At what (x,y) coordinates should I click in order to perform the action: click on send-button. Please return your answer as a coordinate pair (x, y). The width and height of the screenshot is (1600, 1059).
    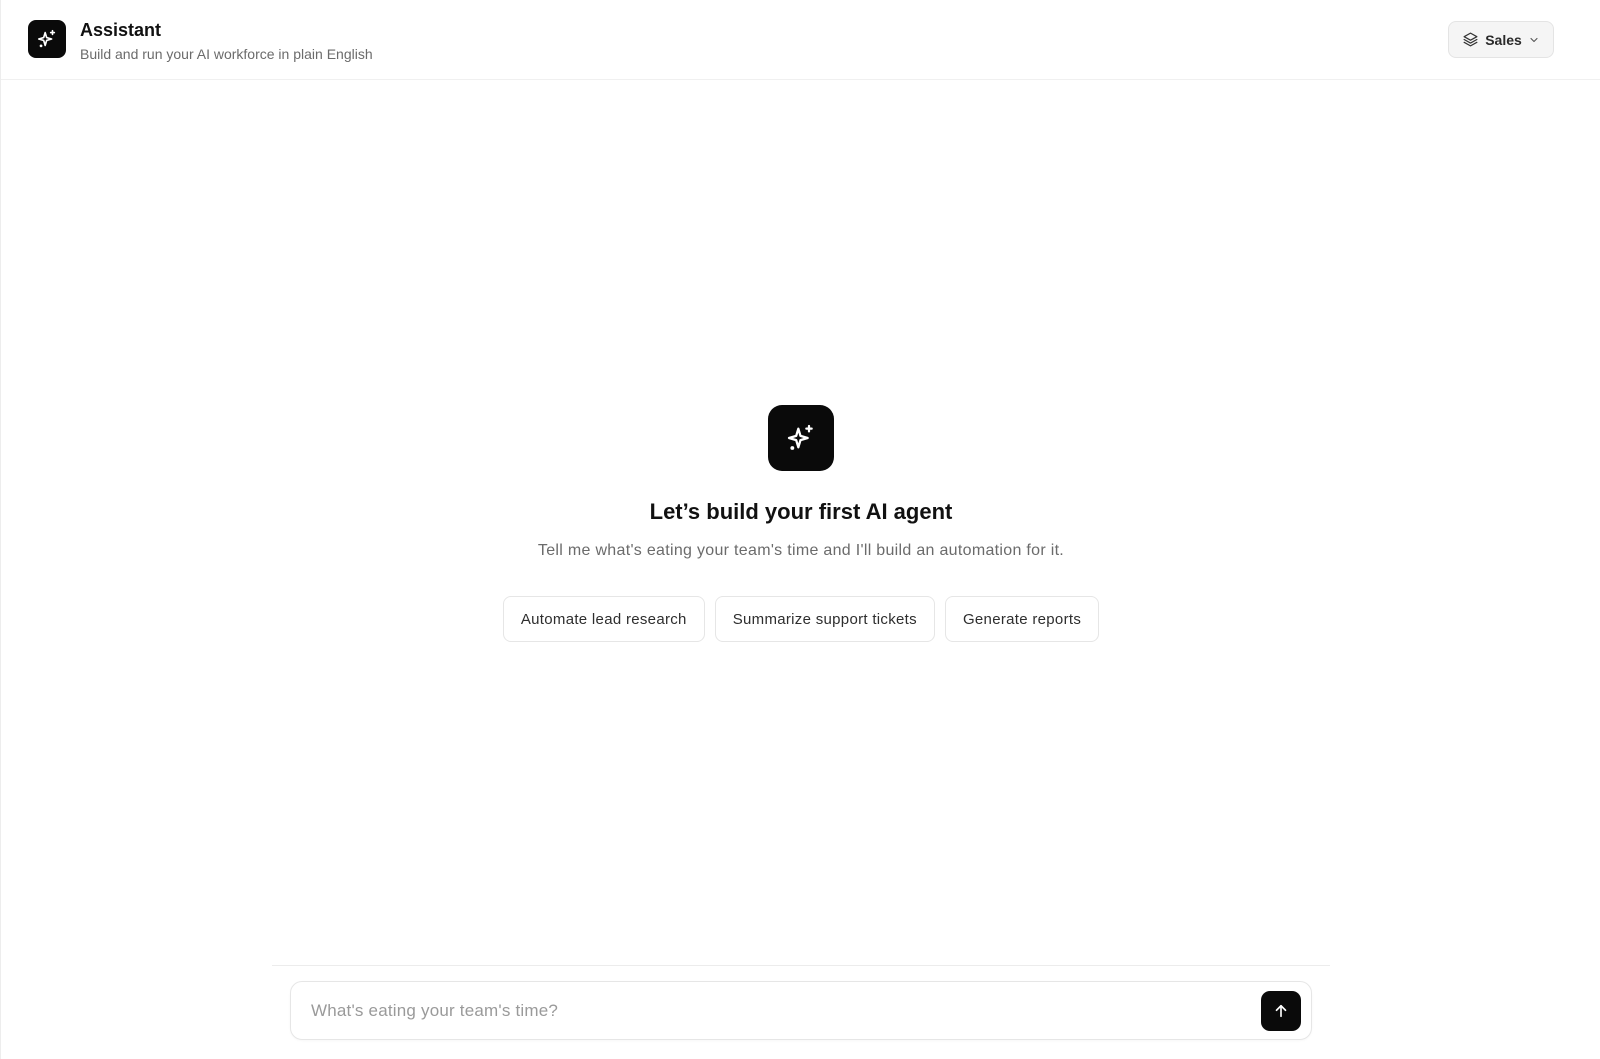
    Looking at the image, I should click on (1281, 1011).